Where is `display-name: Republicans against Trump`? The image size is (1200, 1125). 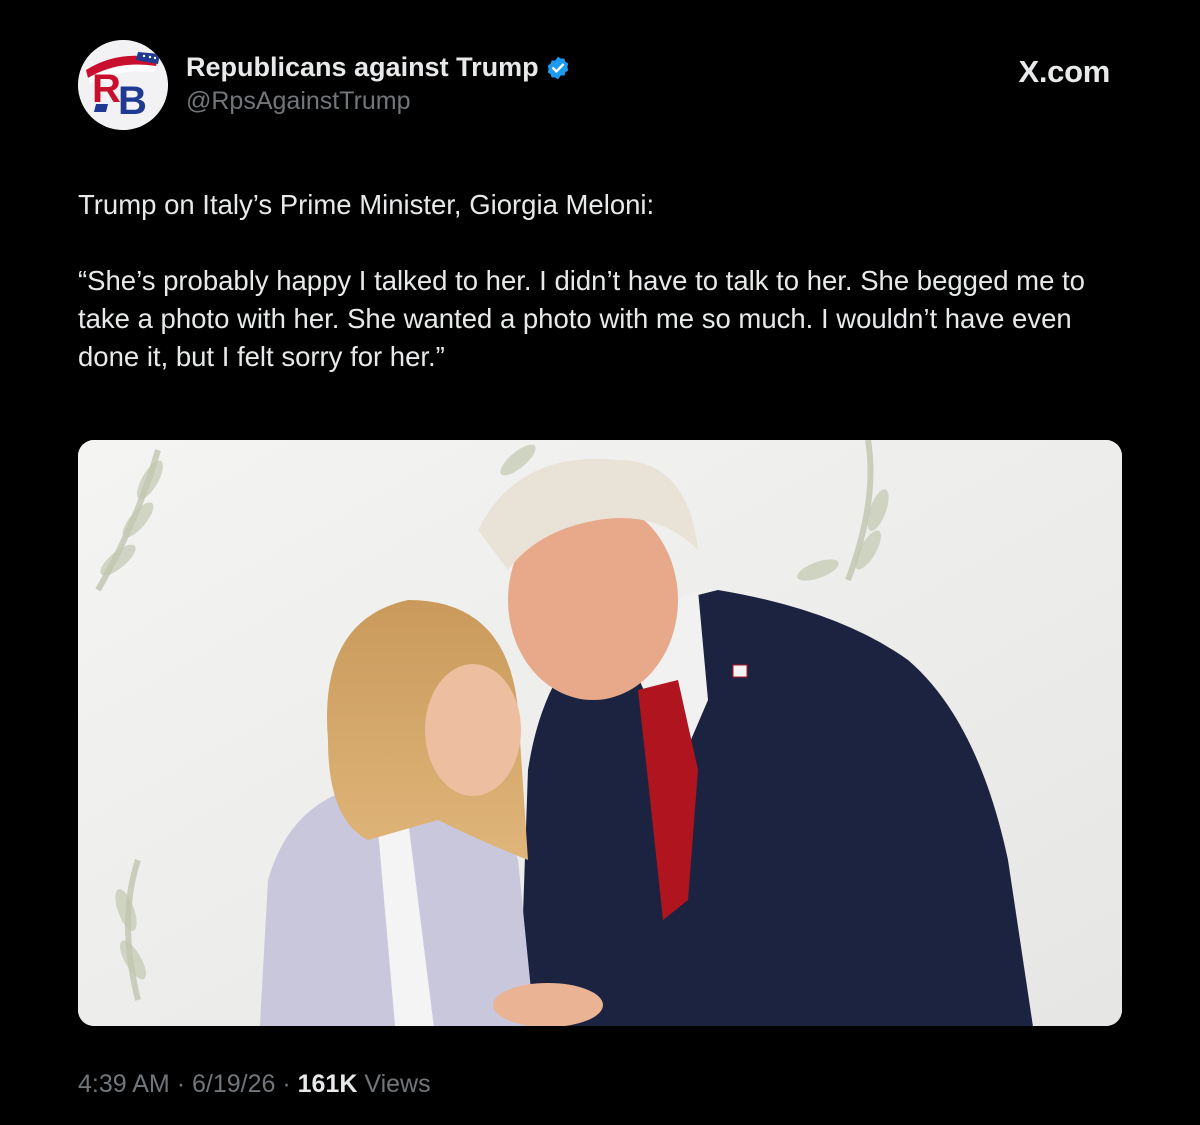
display-name: Republicans against Trump is located at coordinates (362, 67).